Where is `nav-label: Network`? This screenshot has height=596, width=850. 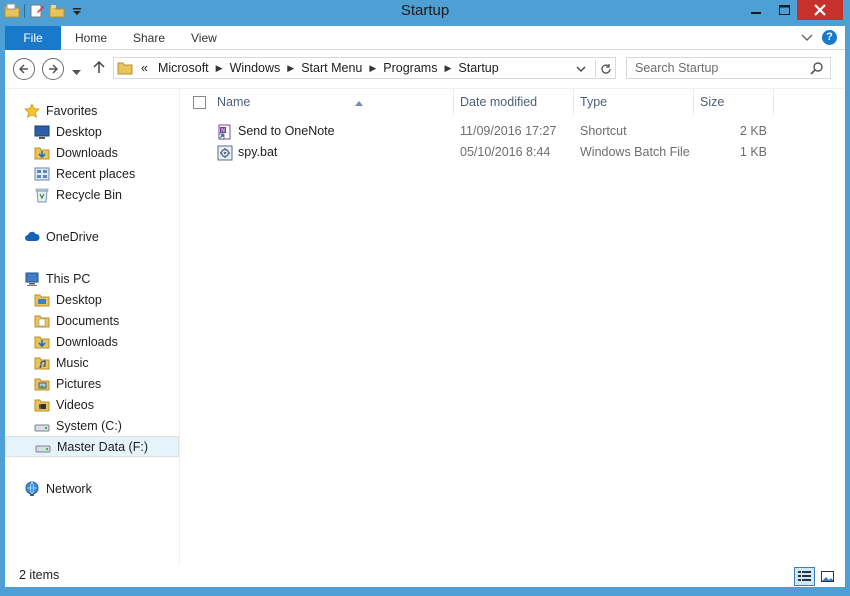
nav-label: Network is located at coordinates (69, 488).